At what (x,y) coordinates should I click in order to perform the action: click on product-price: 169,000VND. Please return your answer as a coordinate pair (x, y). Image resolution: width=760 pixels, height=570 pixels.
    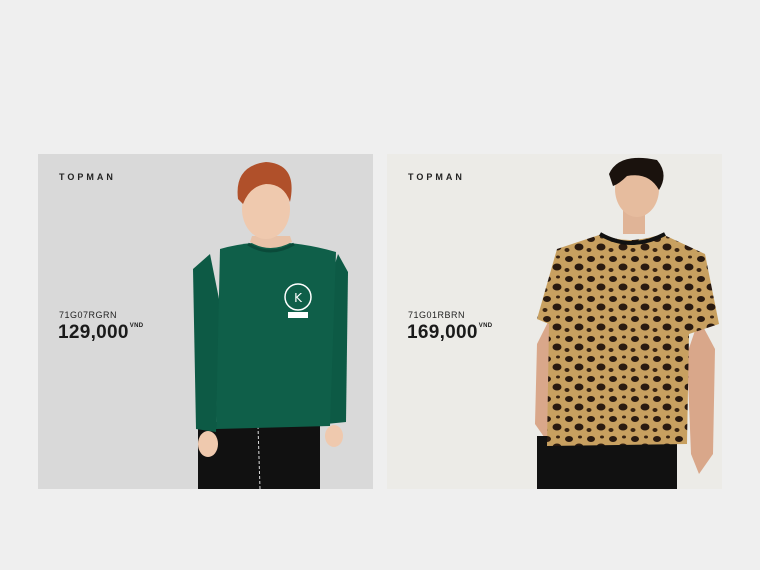
    Looking at the image, I should click on (449, 333).